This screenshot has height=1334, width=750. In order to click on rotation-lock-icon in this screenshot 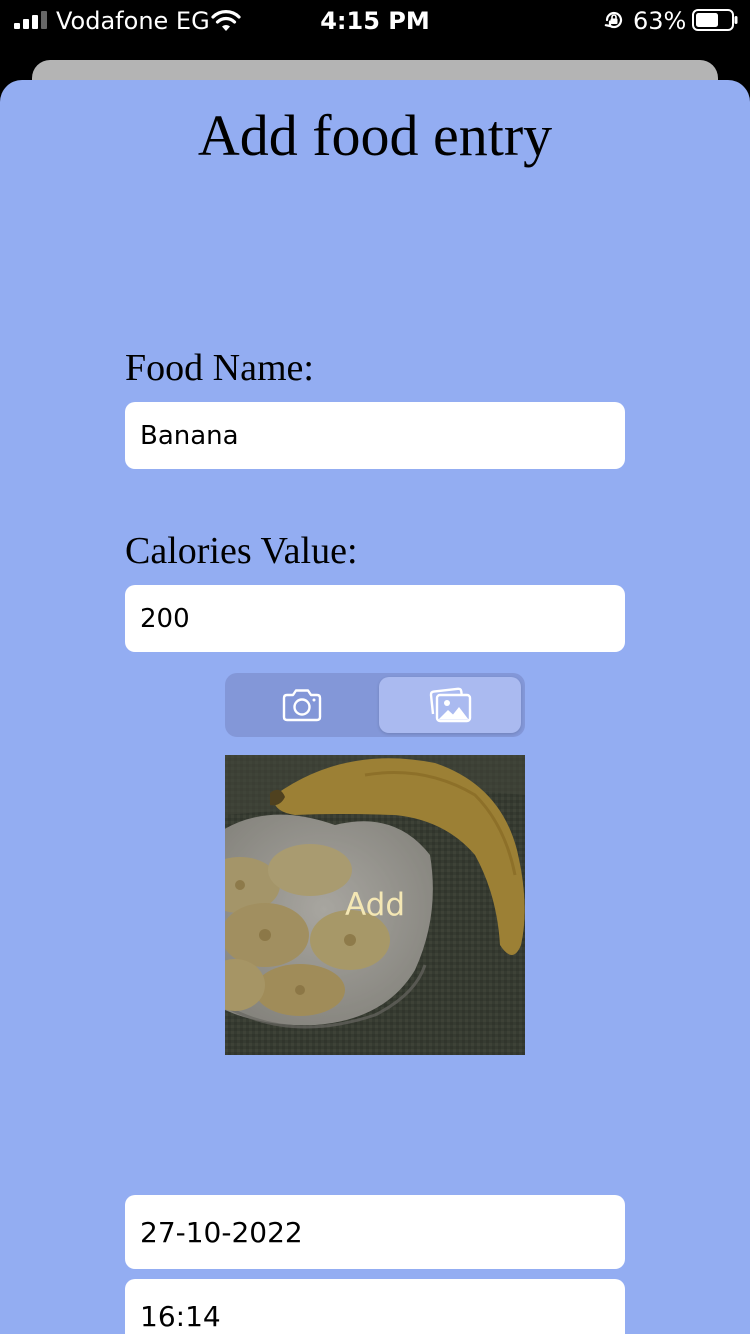, I will do `click(613, 20)`.